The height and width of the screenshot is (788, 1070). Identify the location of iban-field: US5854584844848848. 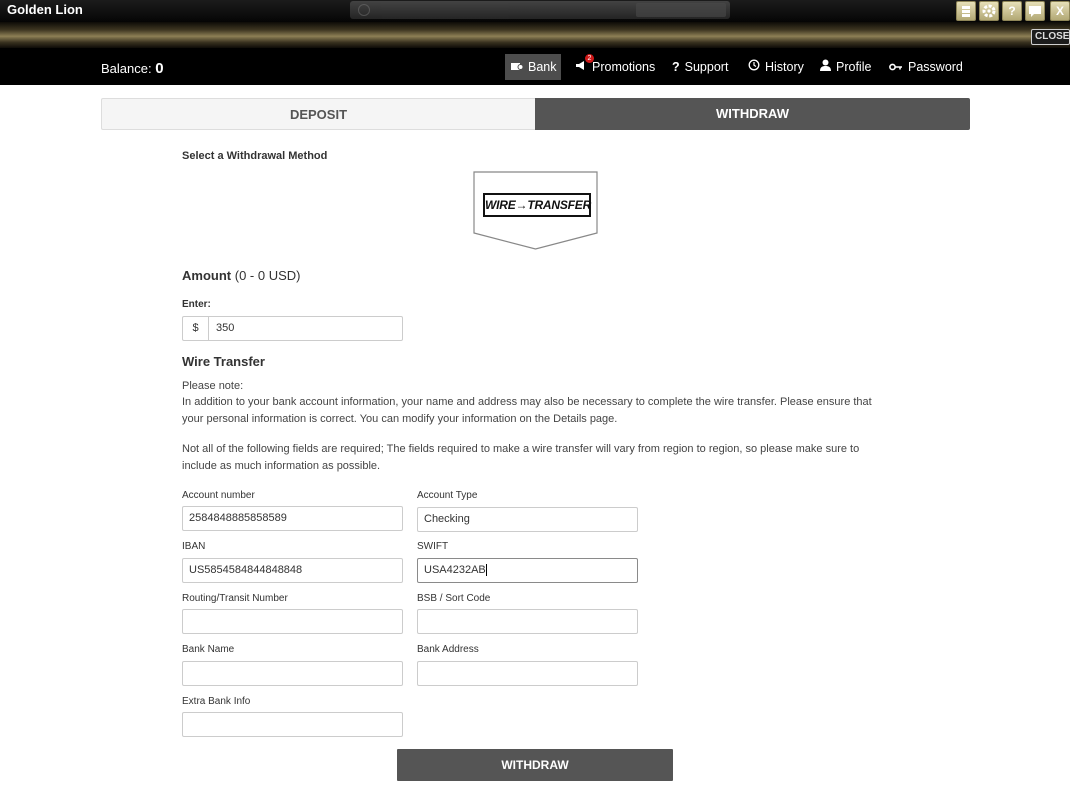
(292, 570).